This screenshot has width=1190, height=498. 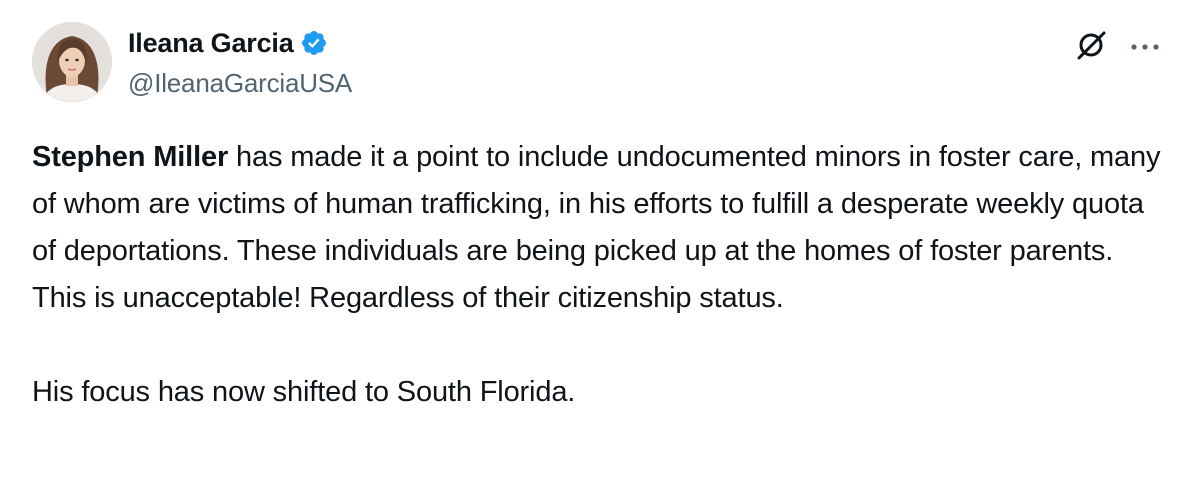 I want to click on author-info: Ileana Garcia @IleanaGarciaUSA, so click(x=240, y=62).